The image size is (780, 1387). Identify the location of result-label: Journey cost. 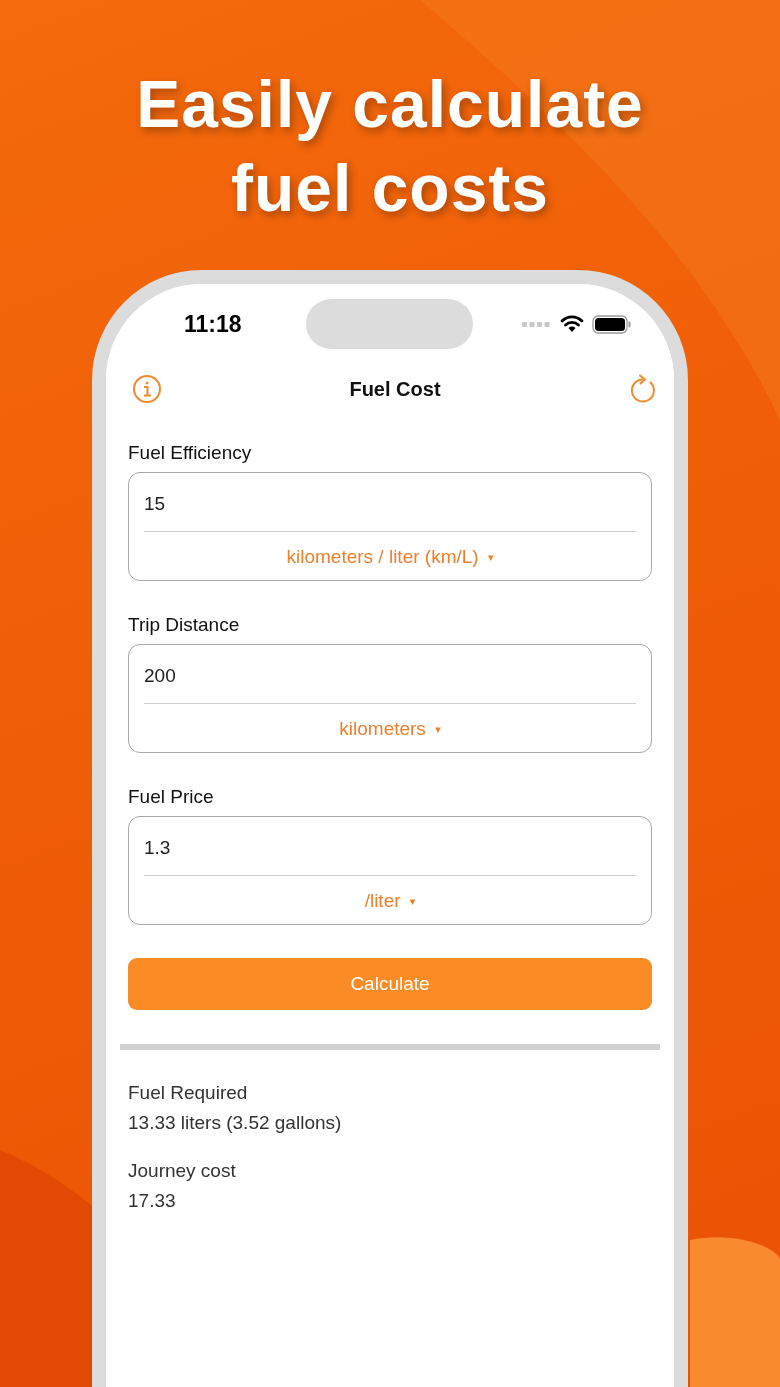
(182, 1171).